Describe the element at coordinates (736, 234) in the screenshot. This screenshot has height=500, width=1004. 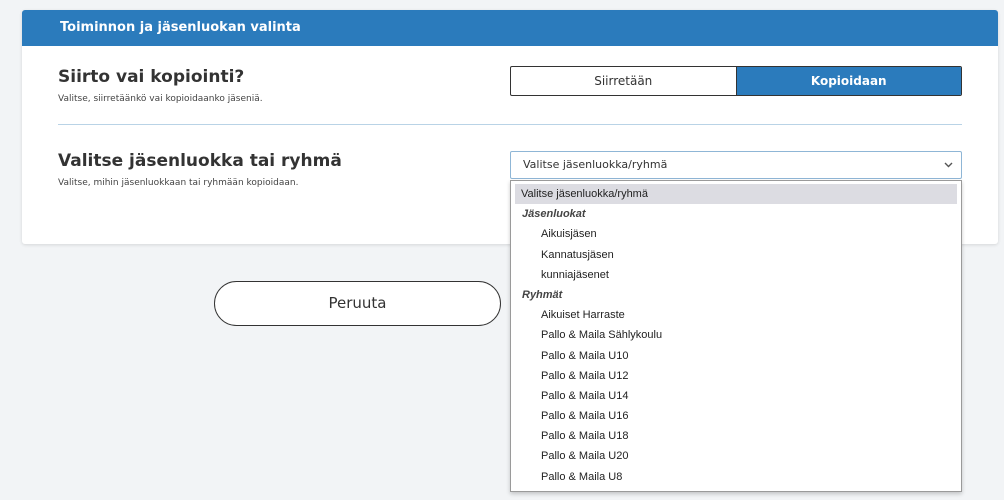
I see `dropdown-option: Aikuisjäsen` at that location.